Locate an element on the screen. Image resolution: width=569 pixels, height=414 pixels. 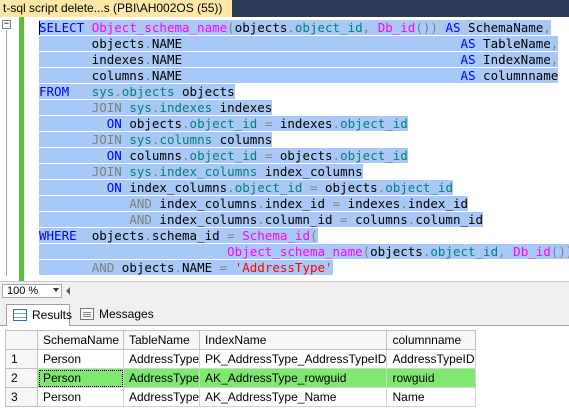
table-cell: AddressTypeID is located at coordinates (431, 359).